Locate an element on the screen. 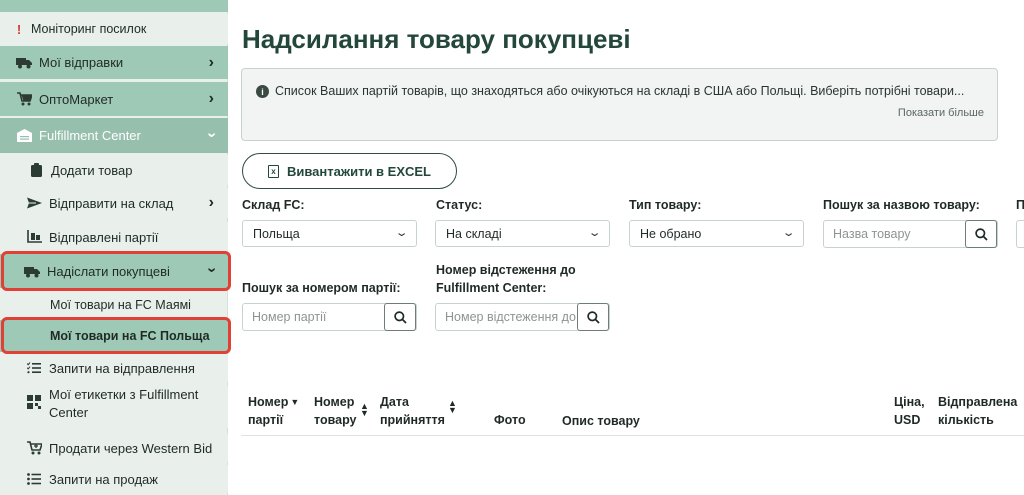 The height and width of the screenshot is (495, 1024). col-qty-line1: Відправлена is located at coordinates (978, 402).